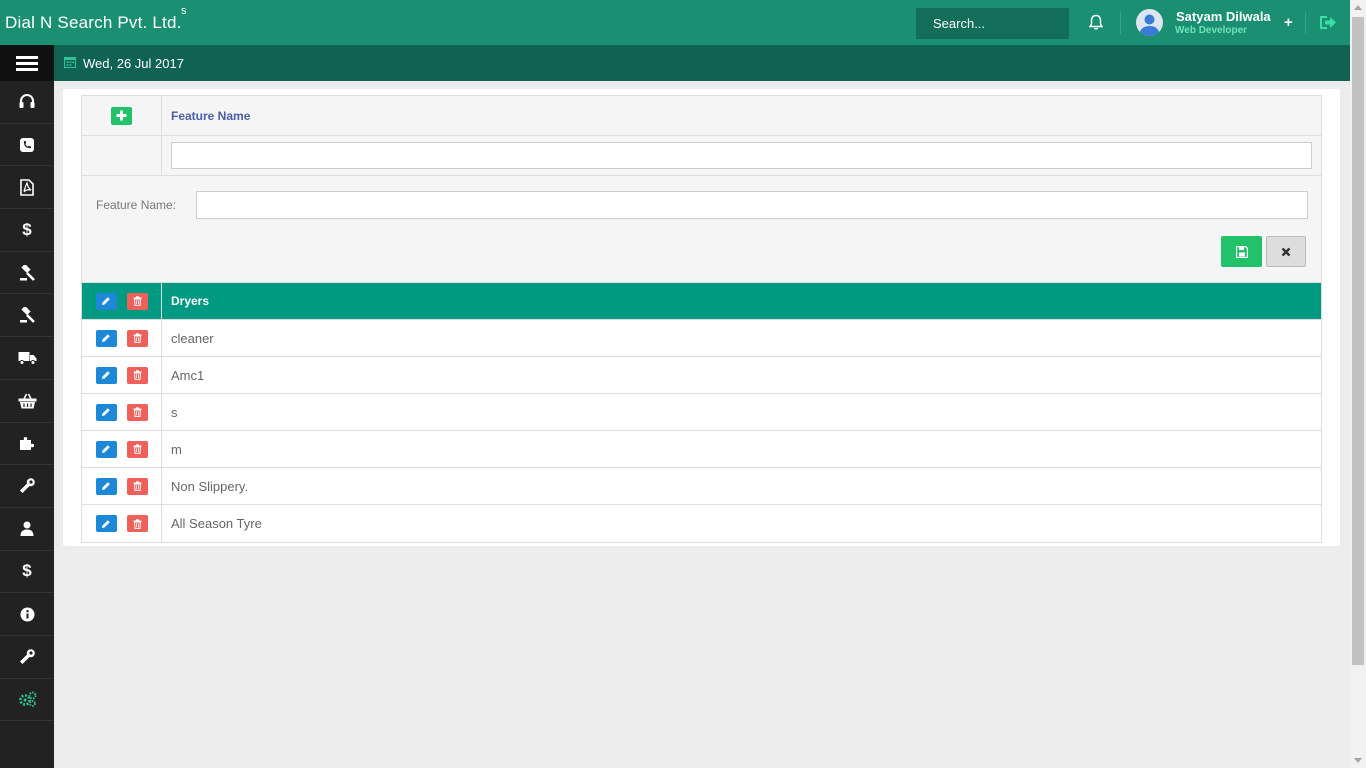  I want to click on close-icon, so click(1286, 251).